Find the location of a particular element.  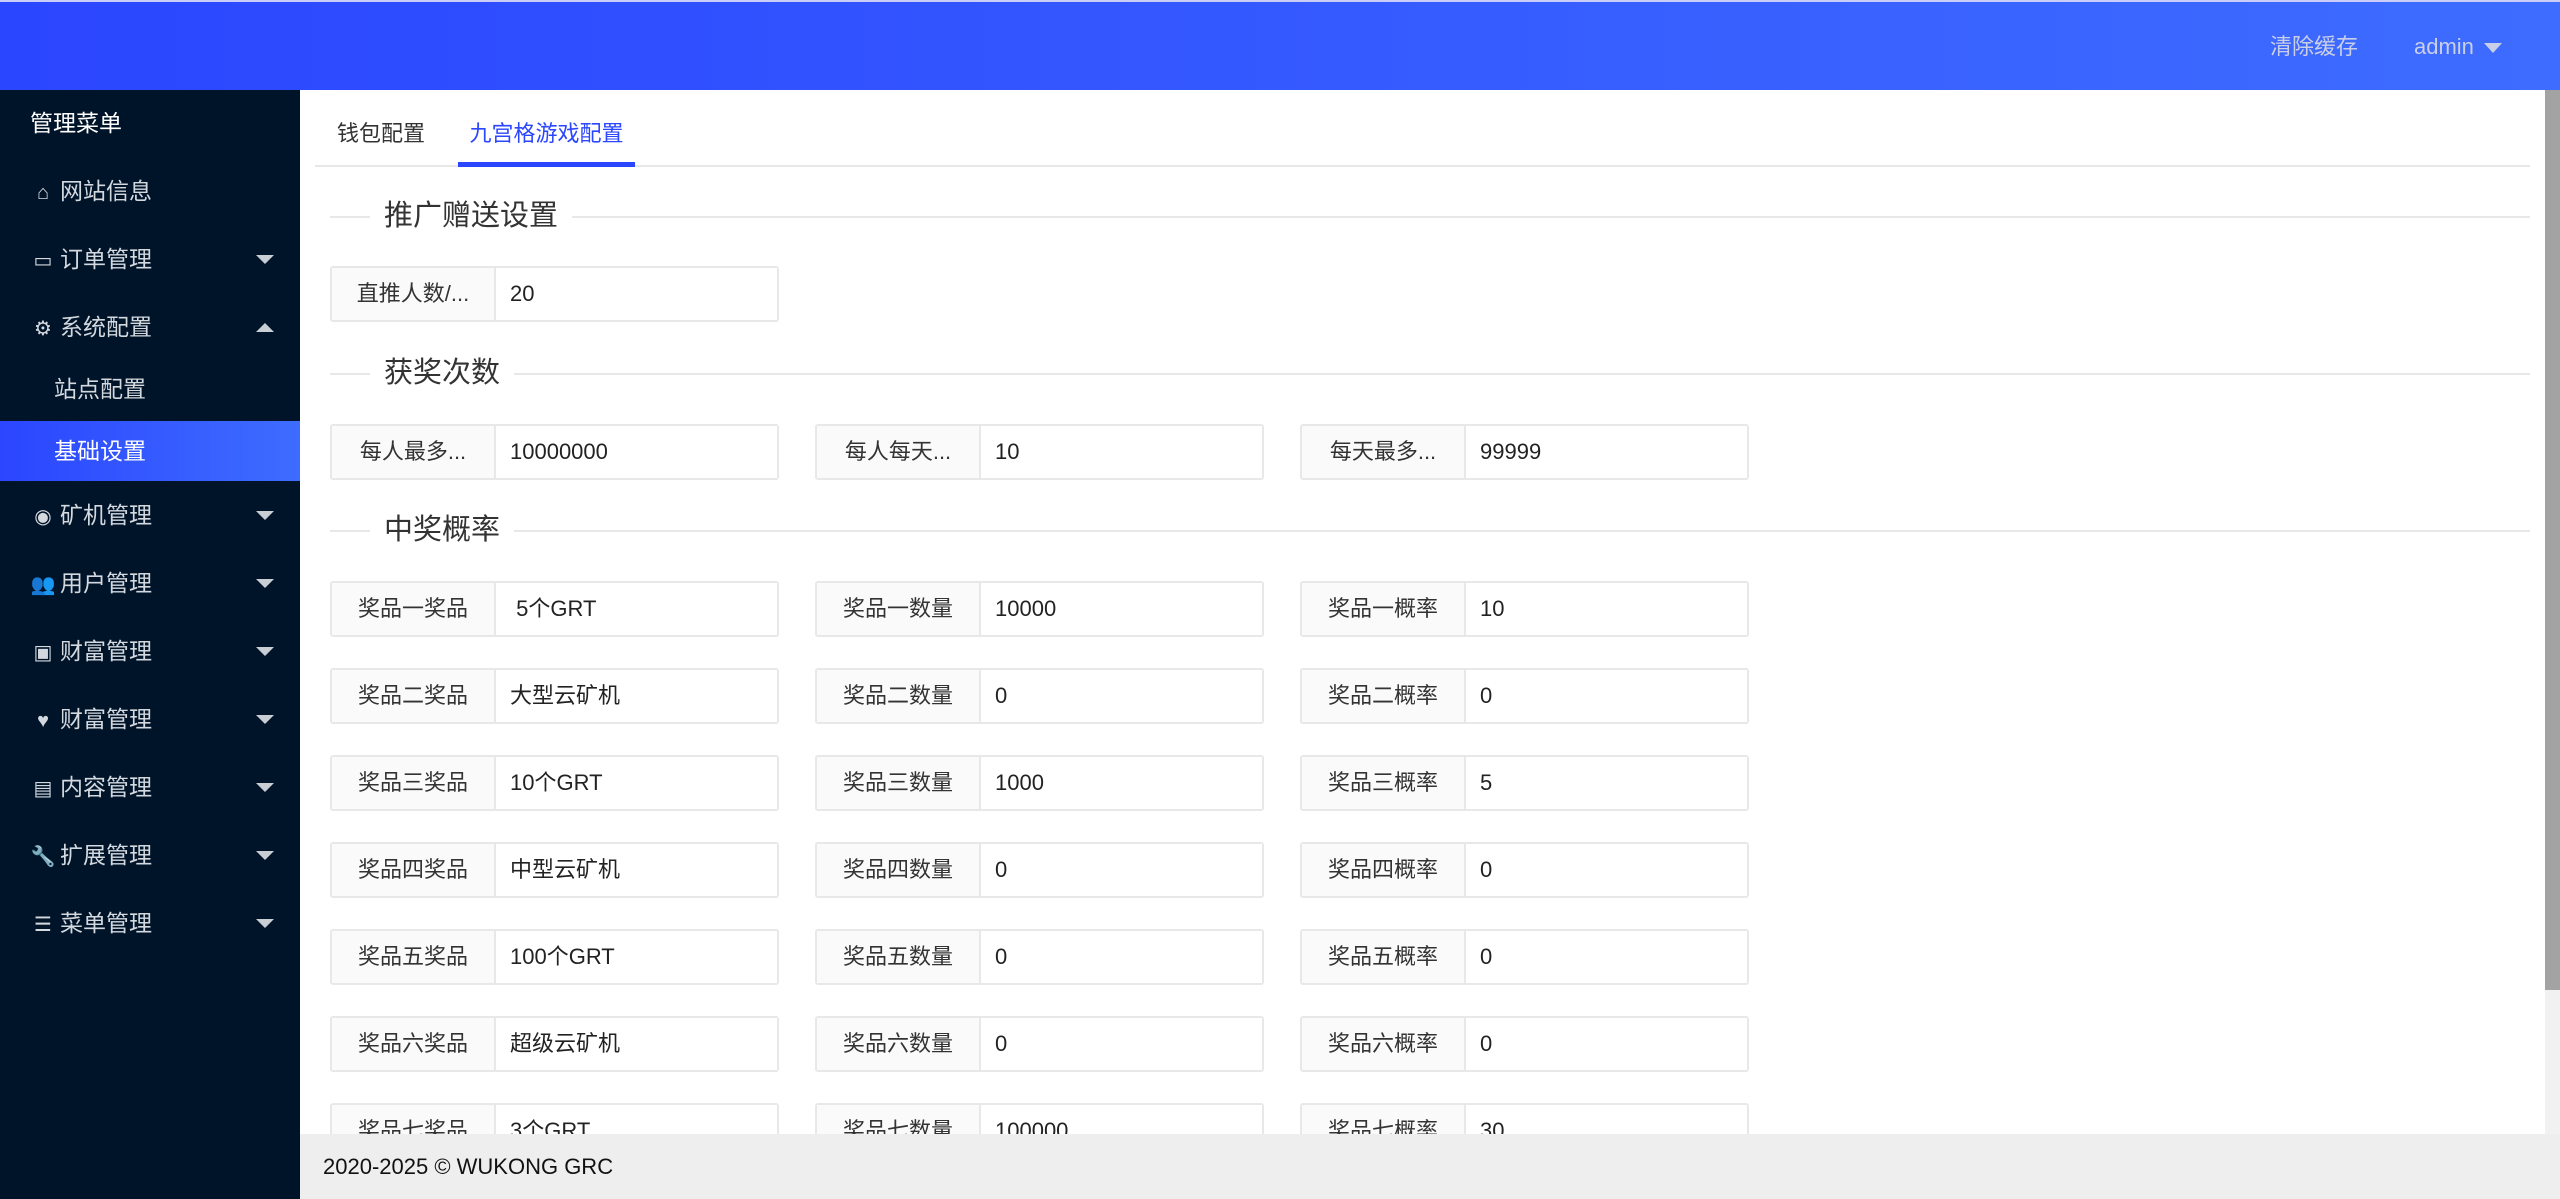

sidebar-item-label: 内容管理 is located at coordinates (106, 787).